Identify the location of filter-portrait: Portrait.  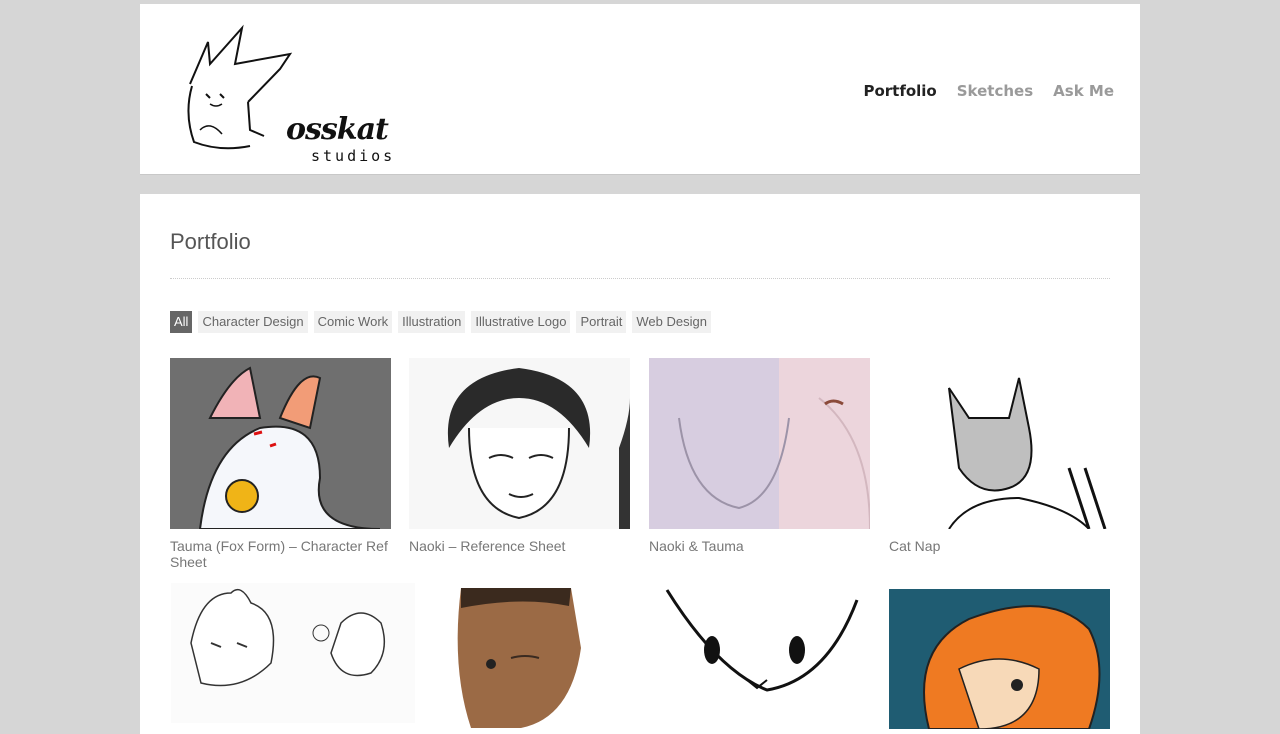
(601, 322).